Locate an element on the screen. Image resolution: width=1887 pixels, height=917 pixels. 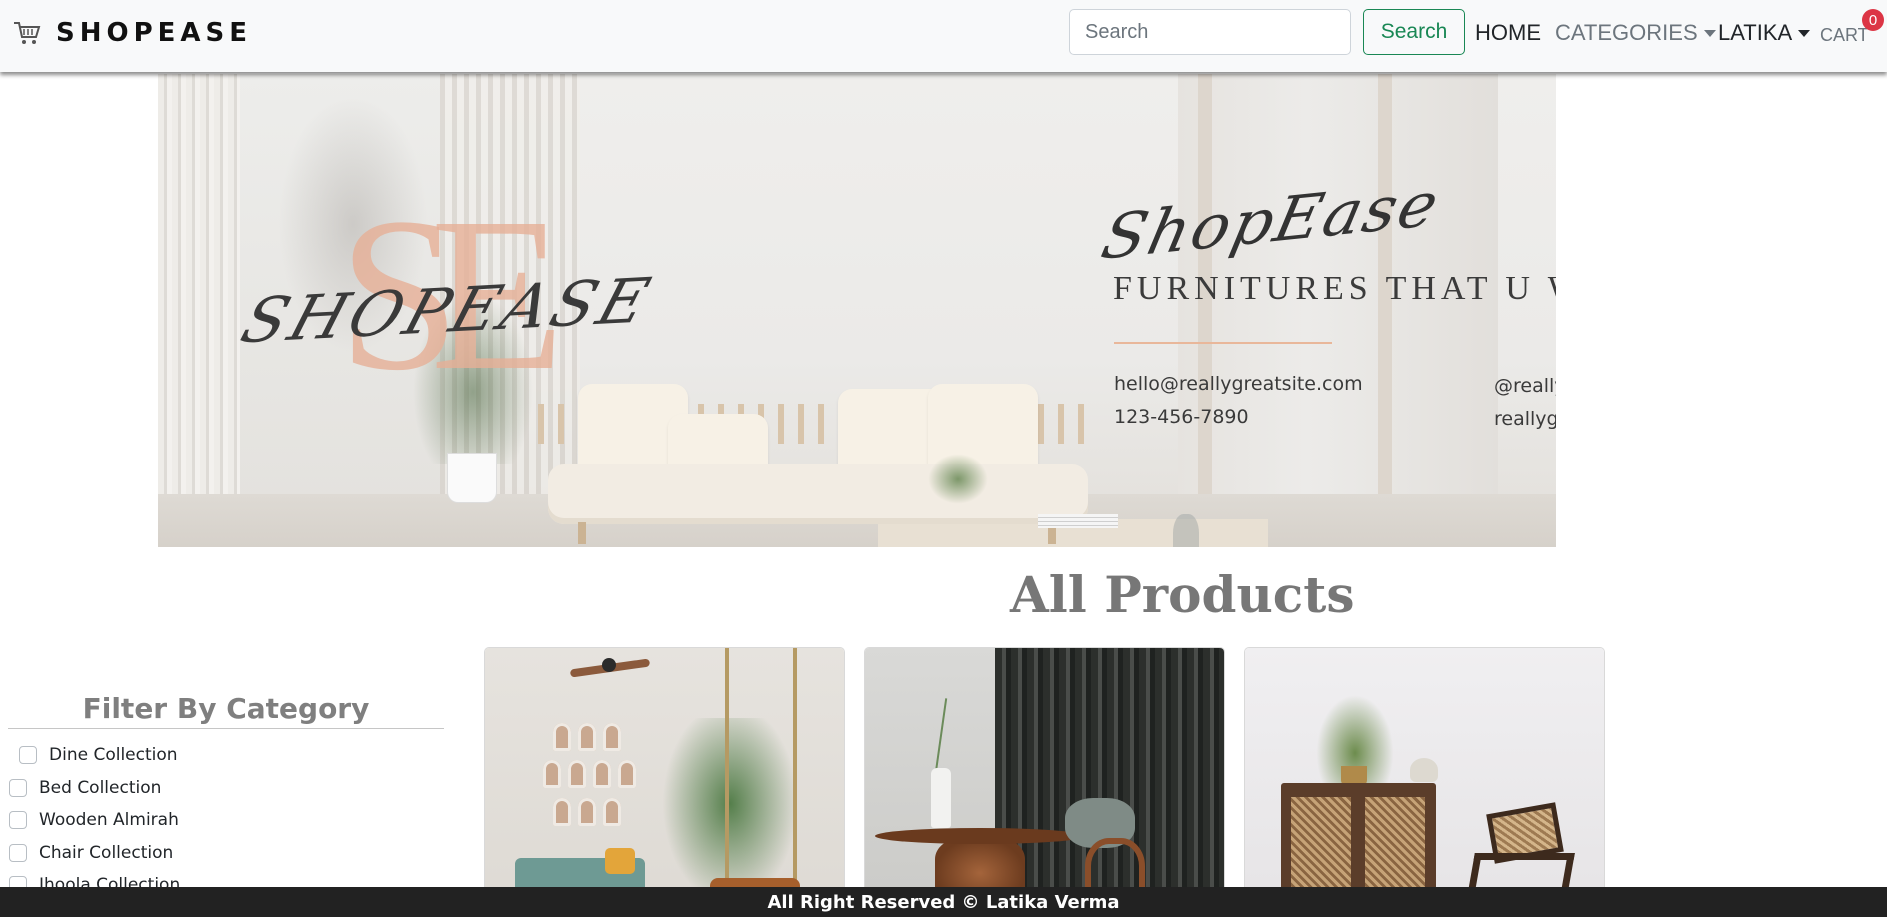
filter-item-wooden-almirah: Wooden Almirah is located at coordinates (94, 820).